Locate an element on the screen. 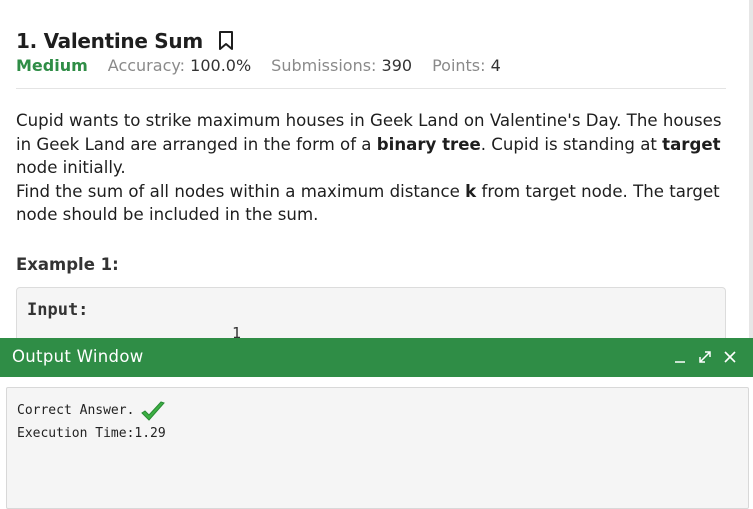 This screenshot has width=753, height=509. bookmark-icon is located at coordinates (226, 41).